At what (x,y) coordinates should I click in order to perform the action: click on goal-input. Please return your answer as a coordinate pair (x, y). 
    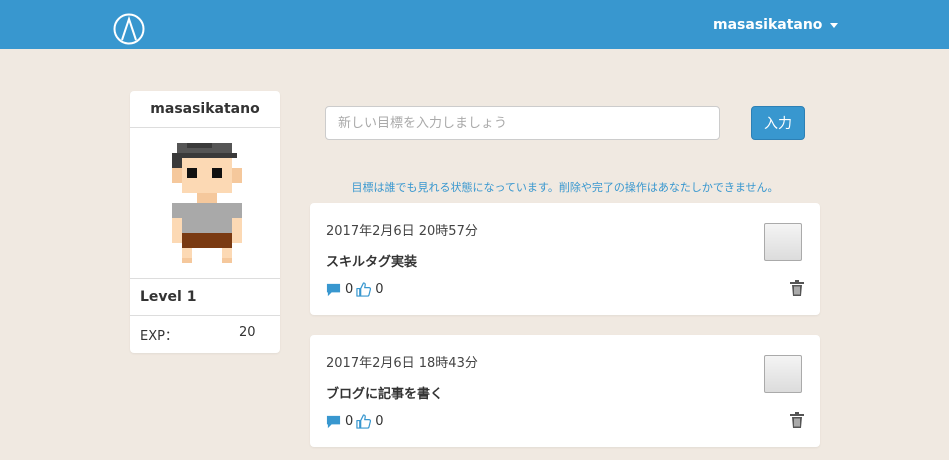
    Looking at the image, I should click on (522, 123).